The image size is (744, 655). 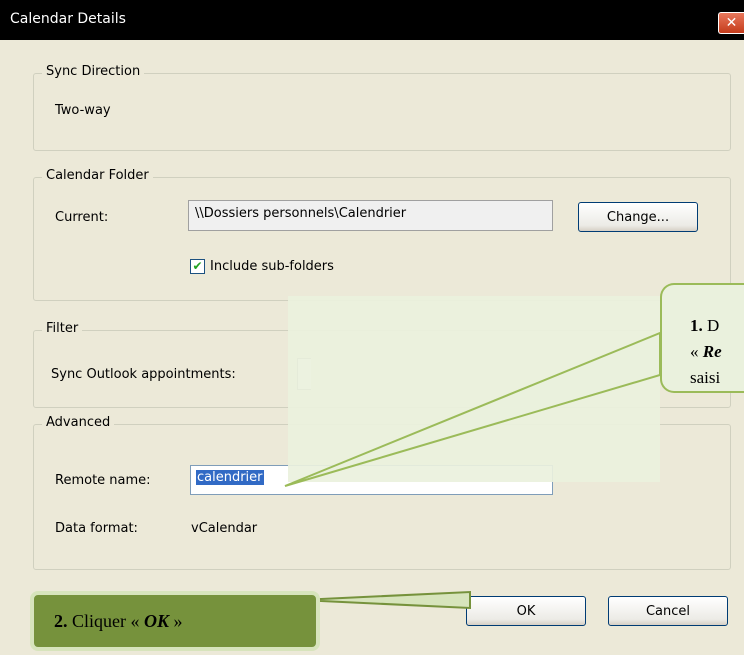 I want to click on remote-name-selected-text: calendrier, so click(x=230, y=477).